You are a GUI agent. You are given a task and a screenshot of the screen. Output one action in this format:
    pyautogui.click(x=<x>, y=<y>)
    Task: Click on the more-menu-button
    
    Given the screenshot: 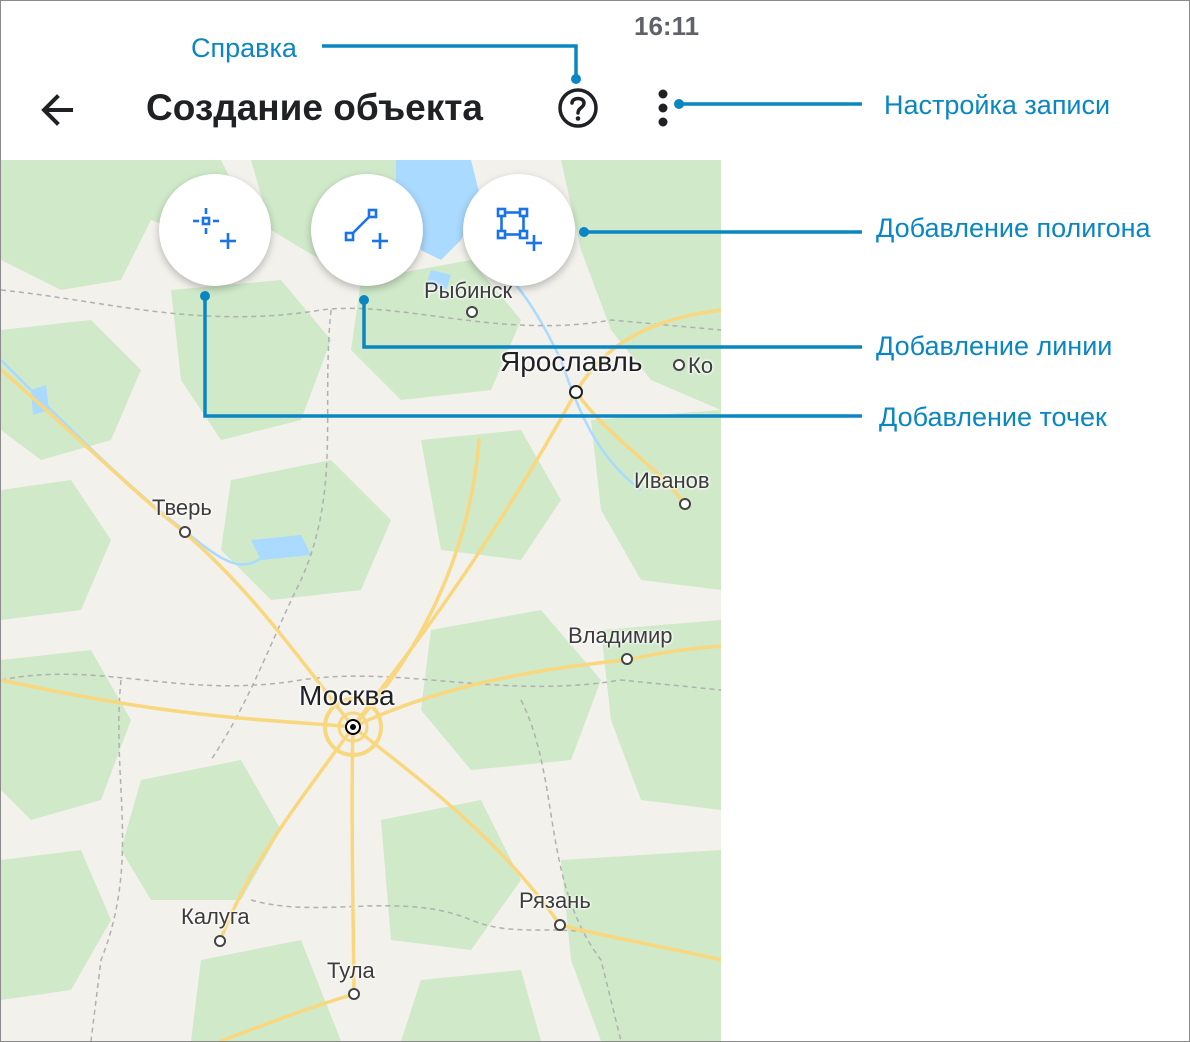 What is the action you would take?
    pyautogui.click(x=663, y=108)
    